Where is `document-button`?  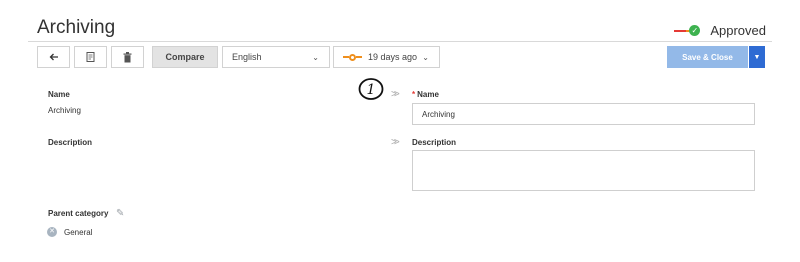
document-button is located at coordinates (90, 57).